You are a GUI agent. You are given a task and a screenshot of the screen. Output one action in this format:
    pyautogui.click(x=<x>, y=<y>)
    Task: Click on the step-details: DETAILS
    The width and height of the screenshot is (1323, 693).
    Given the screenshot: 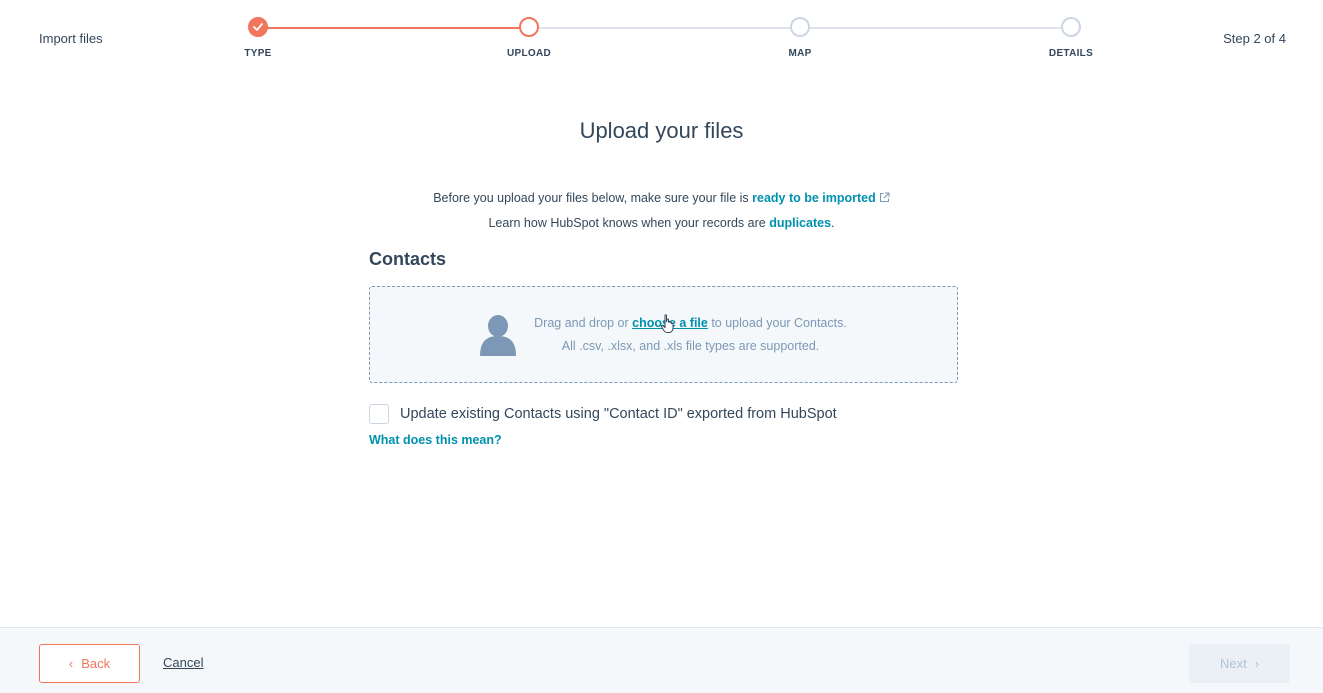 What is the action you would take?
    pyautogui.click(x=1071, y=38)
    